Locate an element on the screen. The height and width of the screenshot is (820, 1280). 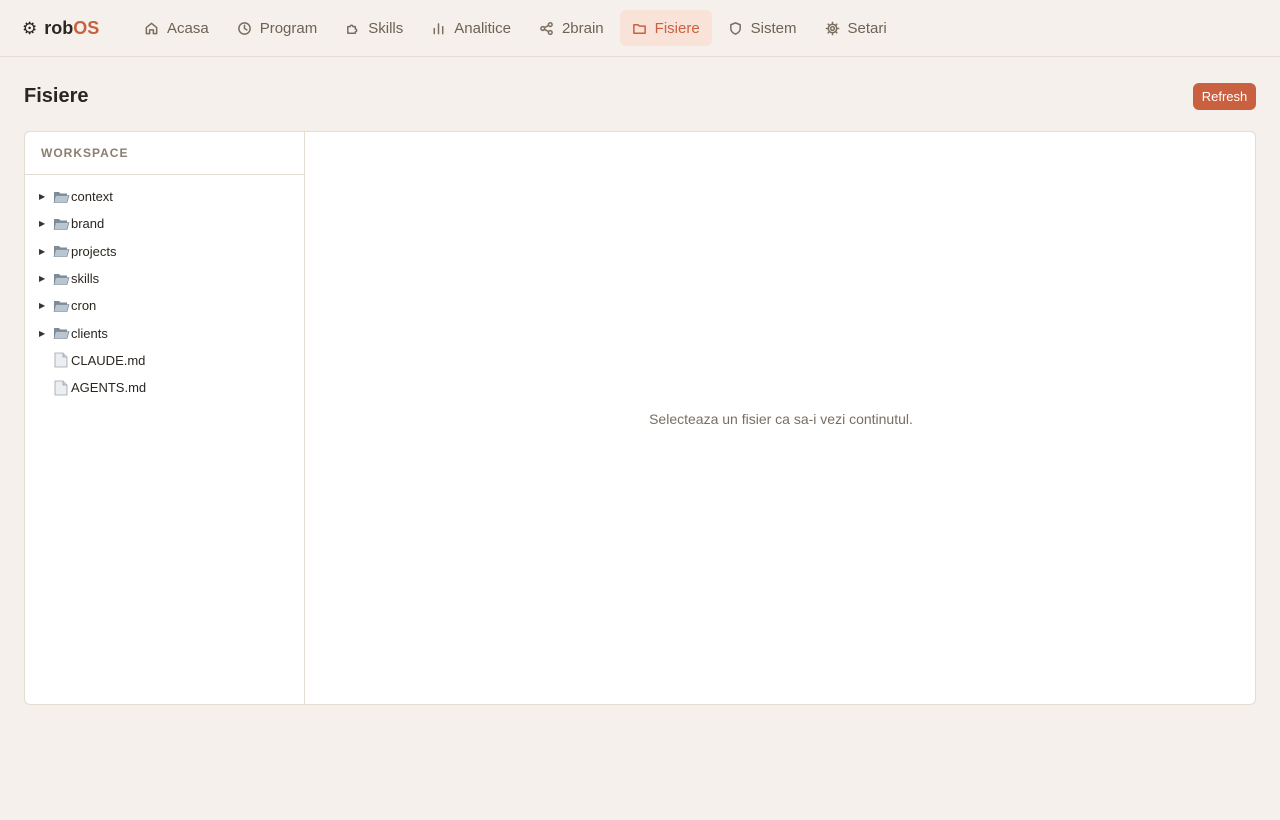
nav-item-setari: Setari is located at coordinates (856, 28).